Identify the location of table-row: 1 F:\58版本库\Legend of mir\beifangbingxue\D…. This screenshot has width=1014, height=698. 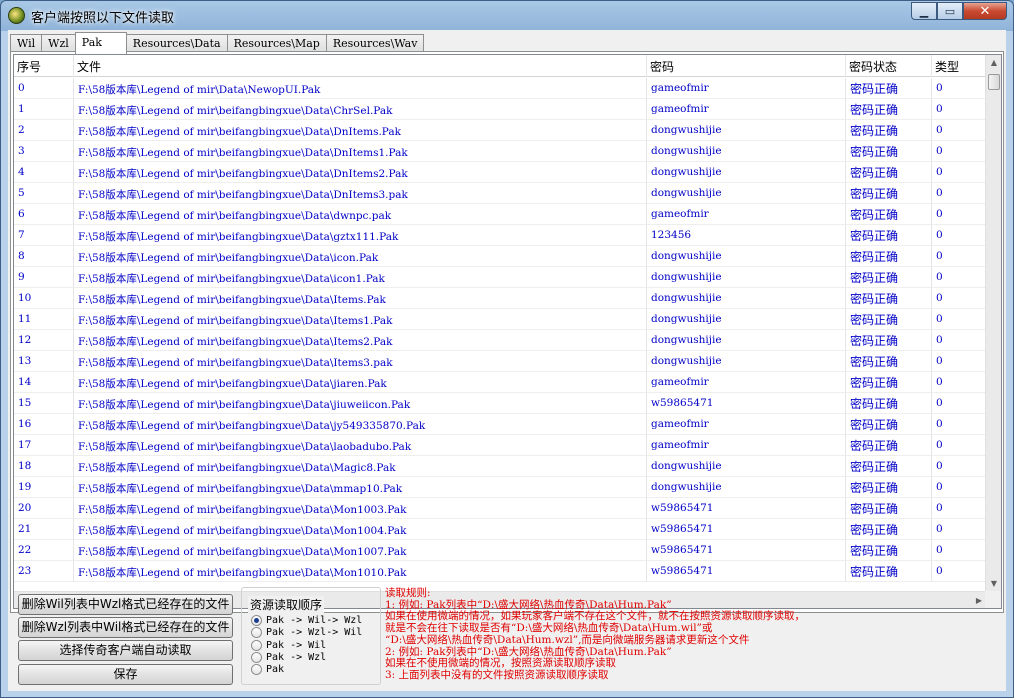
(500, 109).